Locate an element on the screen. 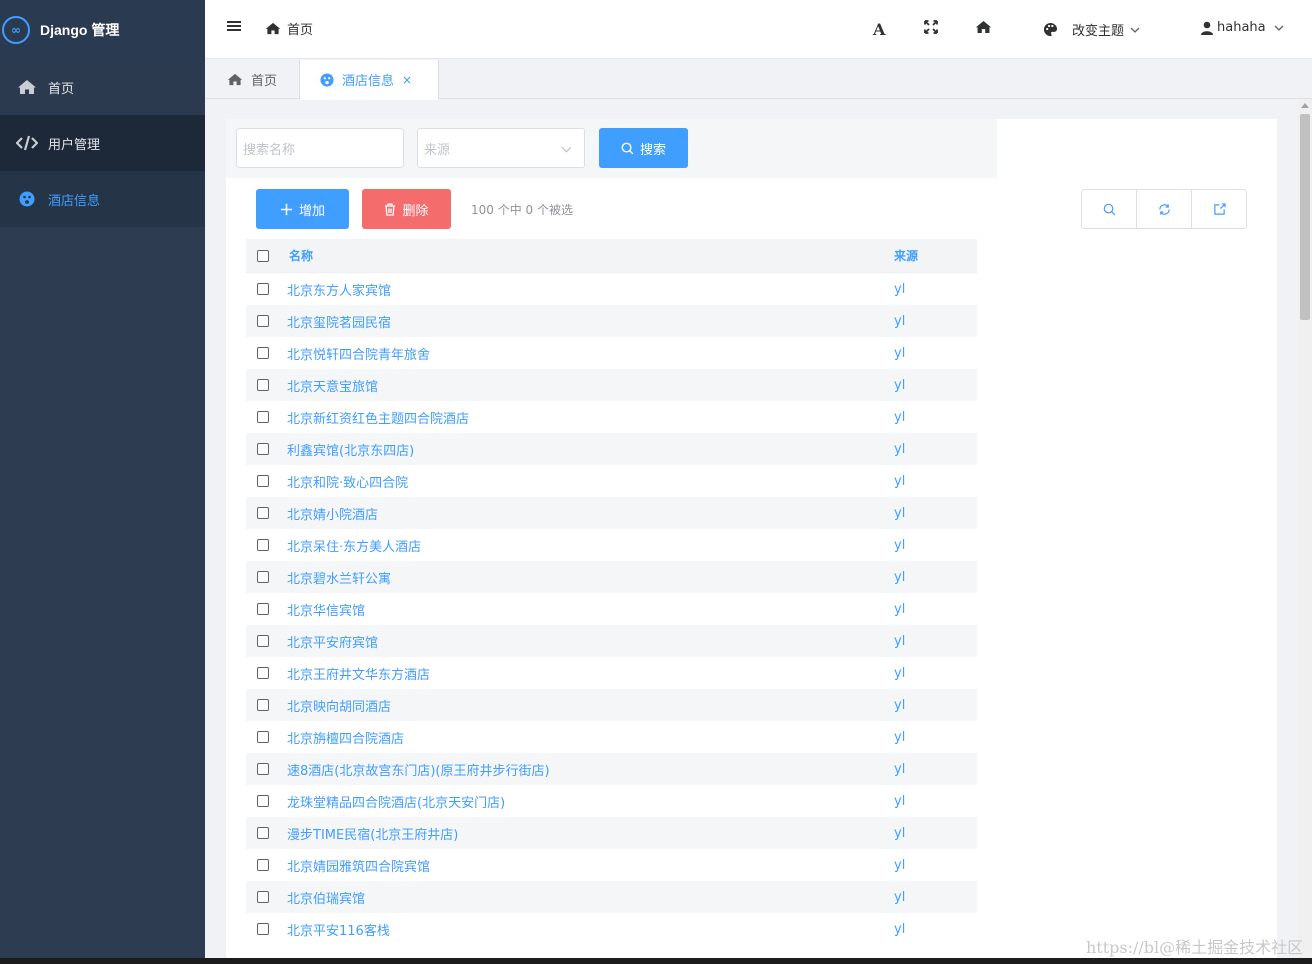  delete-button: 删除 is located at coordinates (406, 209).